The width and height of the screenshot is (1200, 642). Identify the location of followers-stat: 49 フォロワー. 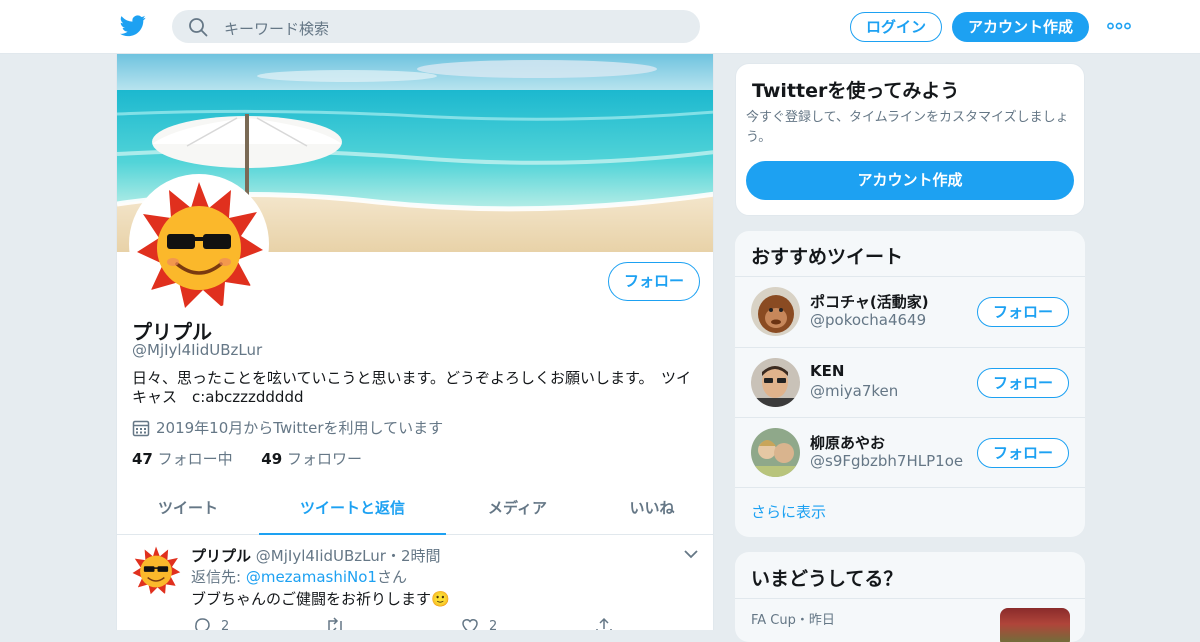
(311, 459).